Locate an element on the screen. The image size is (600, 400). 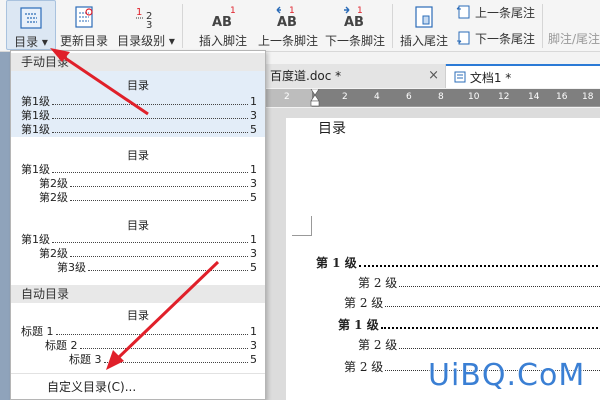
manual-toc-header: 手动目录 is located at coordinates (138, 62).